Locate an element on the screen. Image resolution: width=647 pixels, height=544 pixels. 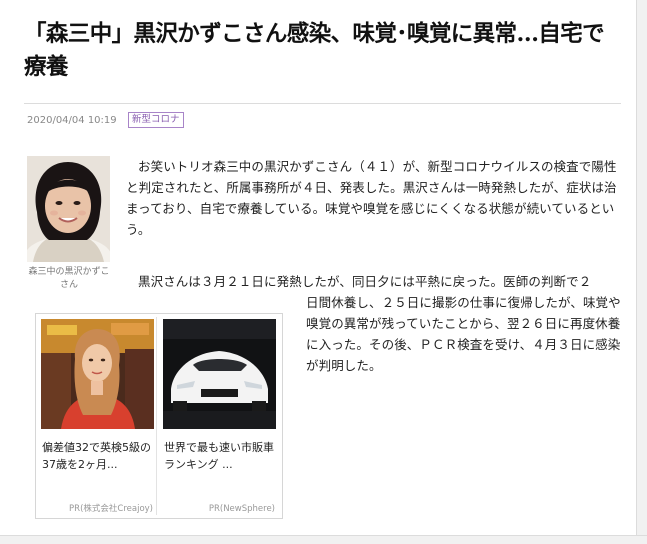
woman-photo-illustration is located at coordinates (97, 374).